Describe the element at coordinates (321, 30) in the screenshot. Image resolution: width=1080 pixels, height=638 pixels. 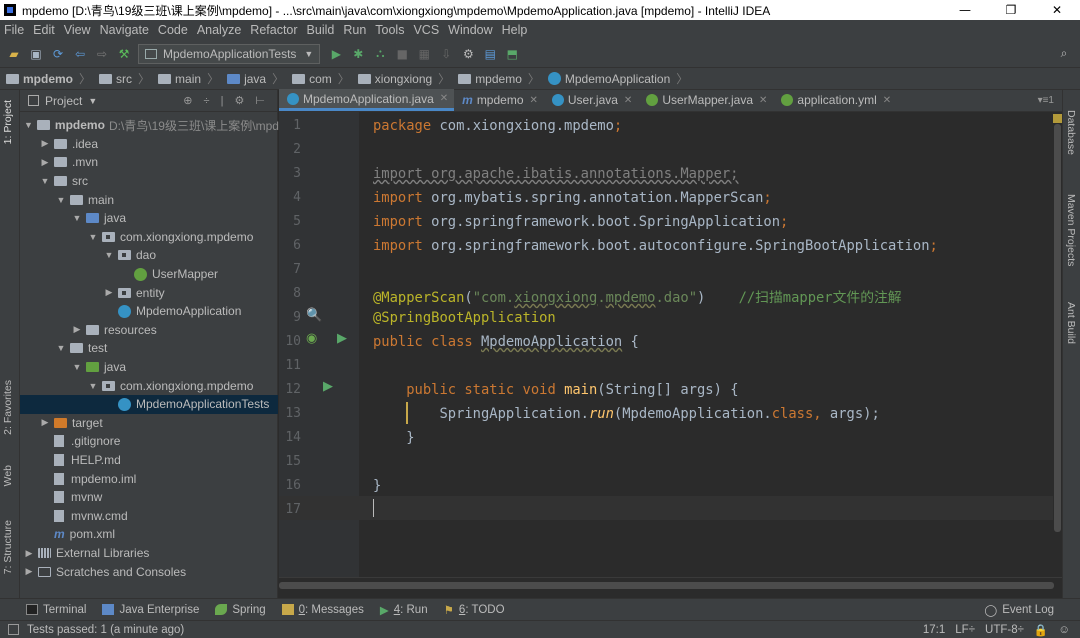
I see `menu-build: Build` at that location.